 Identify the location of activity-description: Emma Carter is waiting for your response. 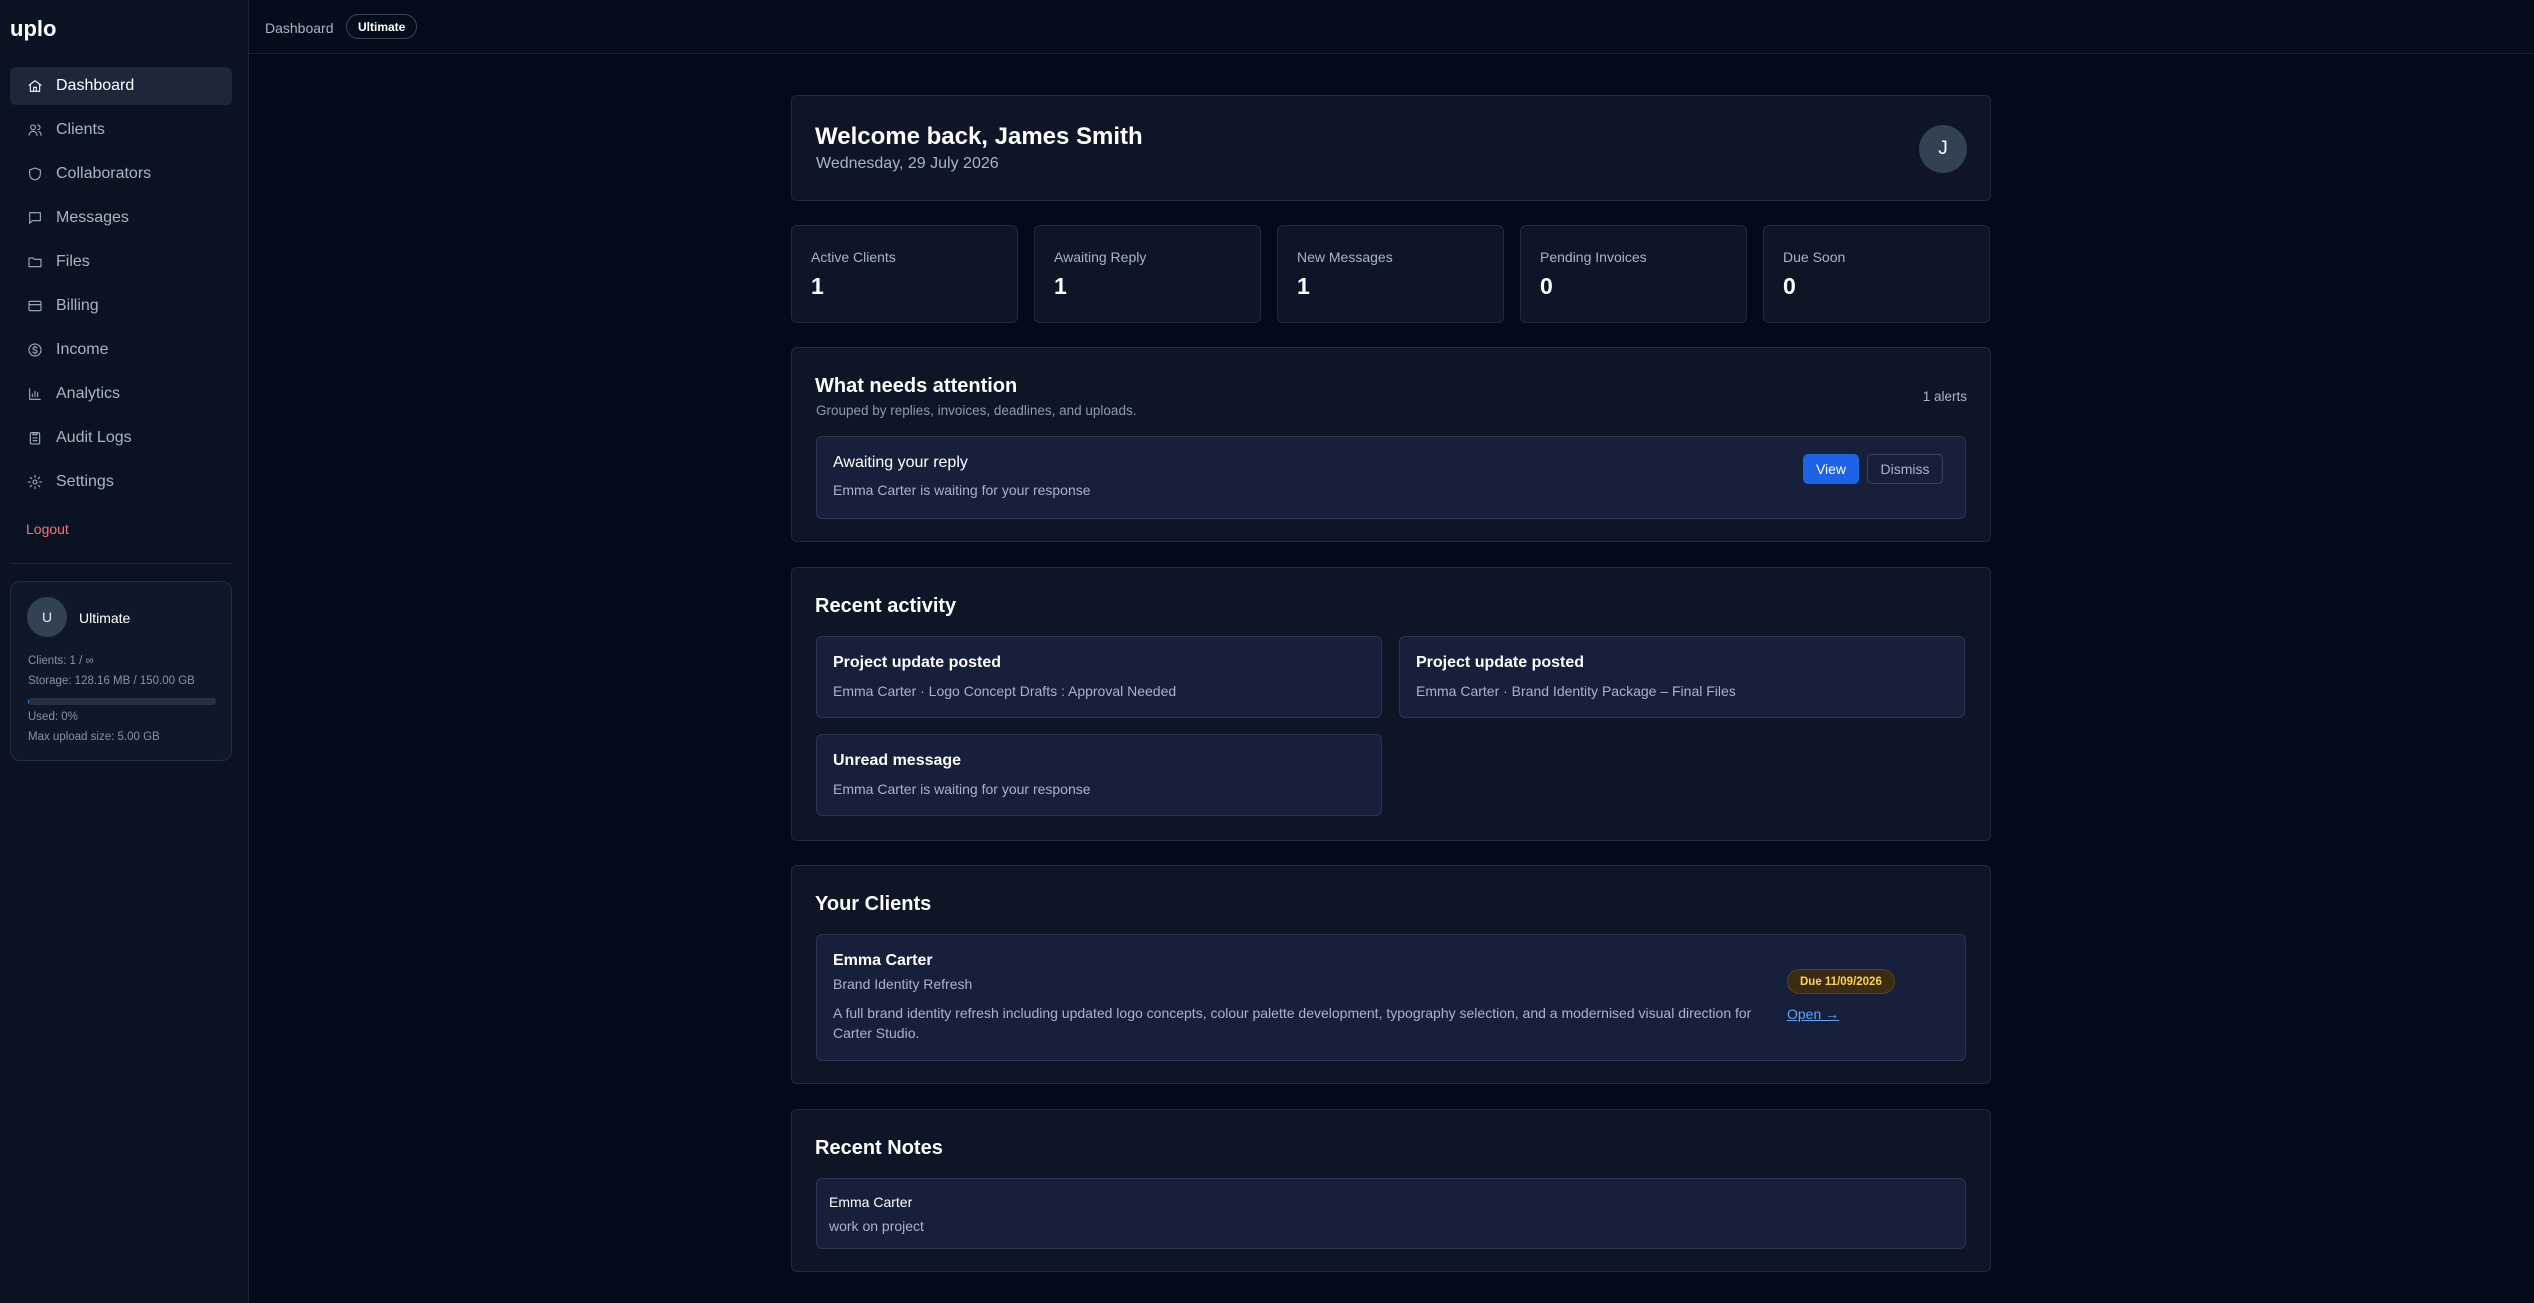
(962, 789).